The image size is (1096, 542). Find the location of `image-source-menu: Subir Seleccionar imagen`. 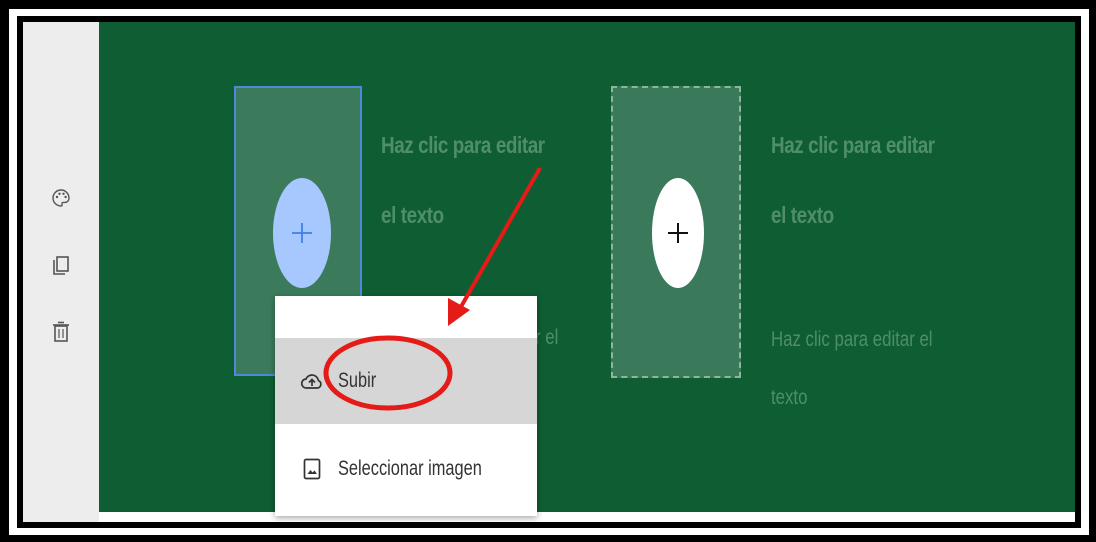

image-source-menu: Subir Seleccionar imagen is located at coordinates (406, 406).